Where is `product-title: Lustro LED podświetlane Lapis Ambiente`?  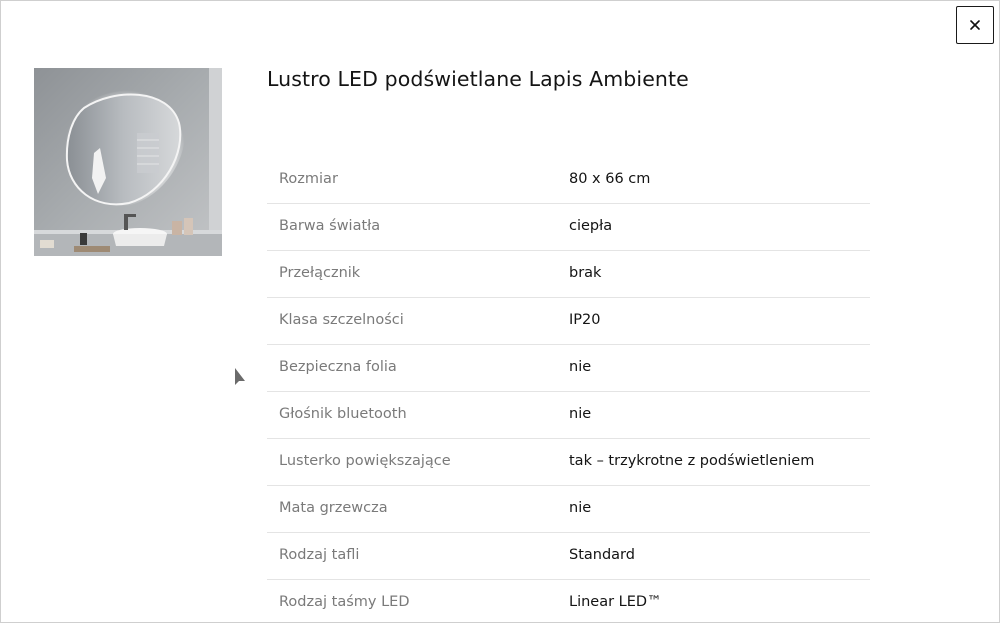
product-title: Lustro LED podświetlane Lapis Ambiente is located at coordinates (478, 79).